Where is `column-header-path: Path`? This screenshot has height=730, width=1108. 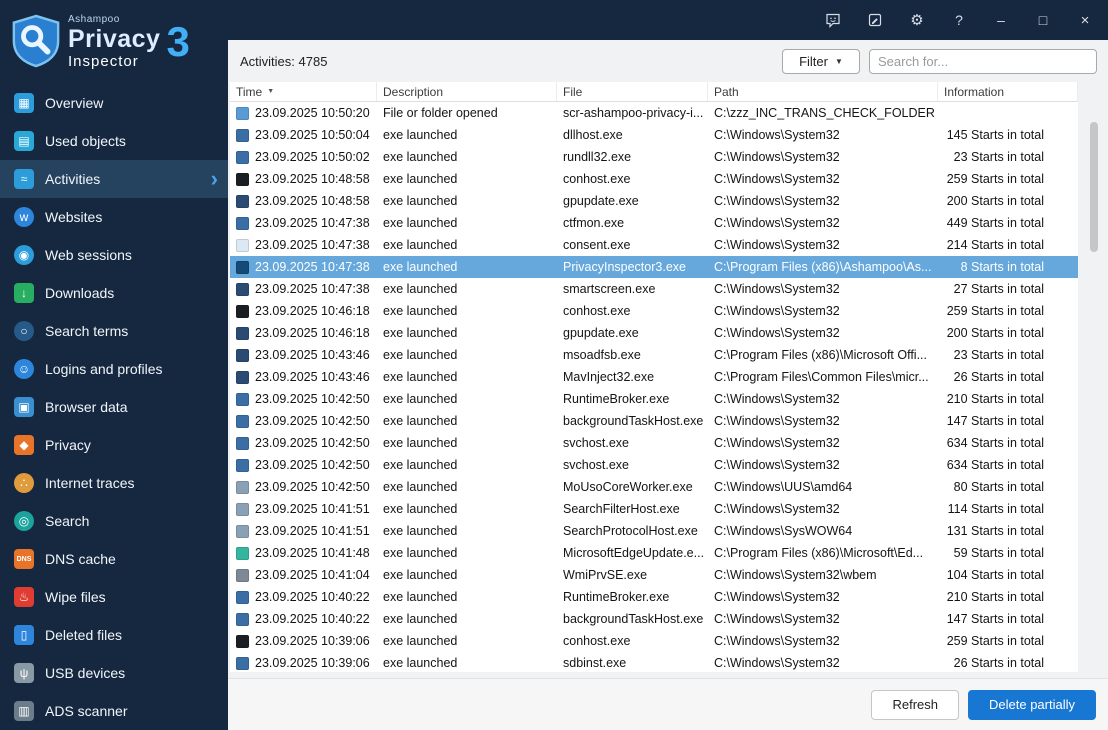
column-header-path: Path is located at coordinates (823, 91).